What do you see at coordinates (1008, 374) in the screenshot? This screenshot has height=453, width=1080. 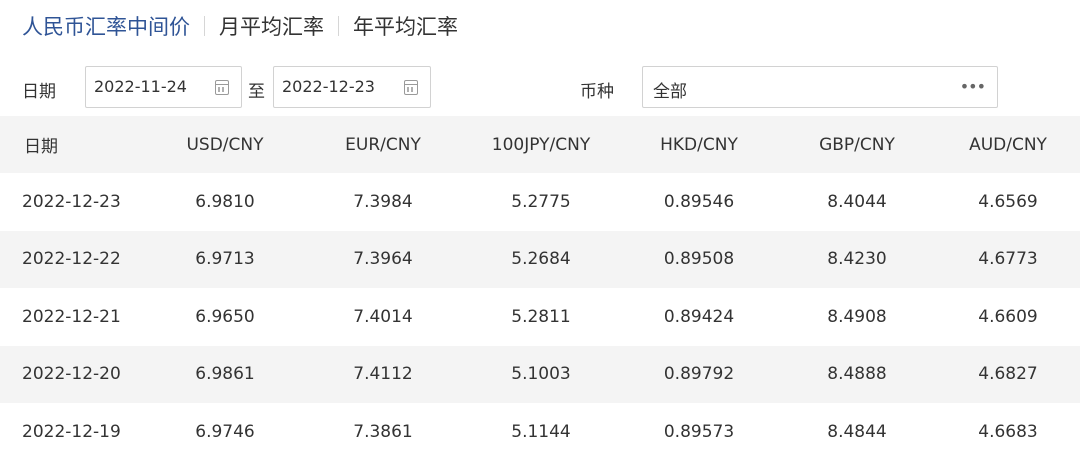 I see `table-cell: 4.6827` at bounding box center [1008, 374].